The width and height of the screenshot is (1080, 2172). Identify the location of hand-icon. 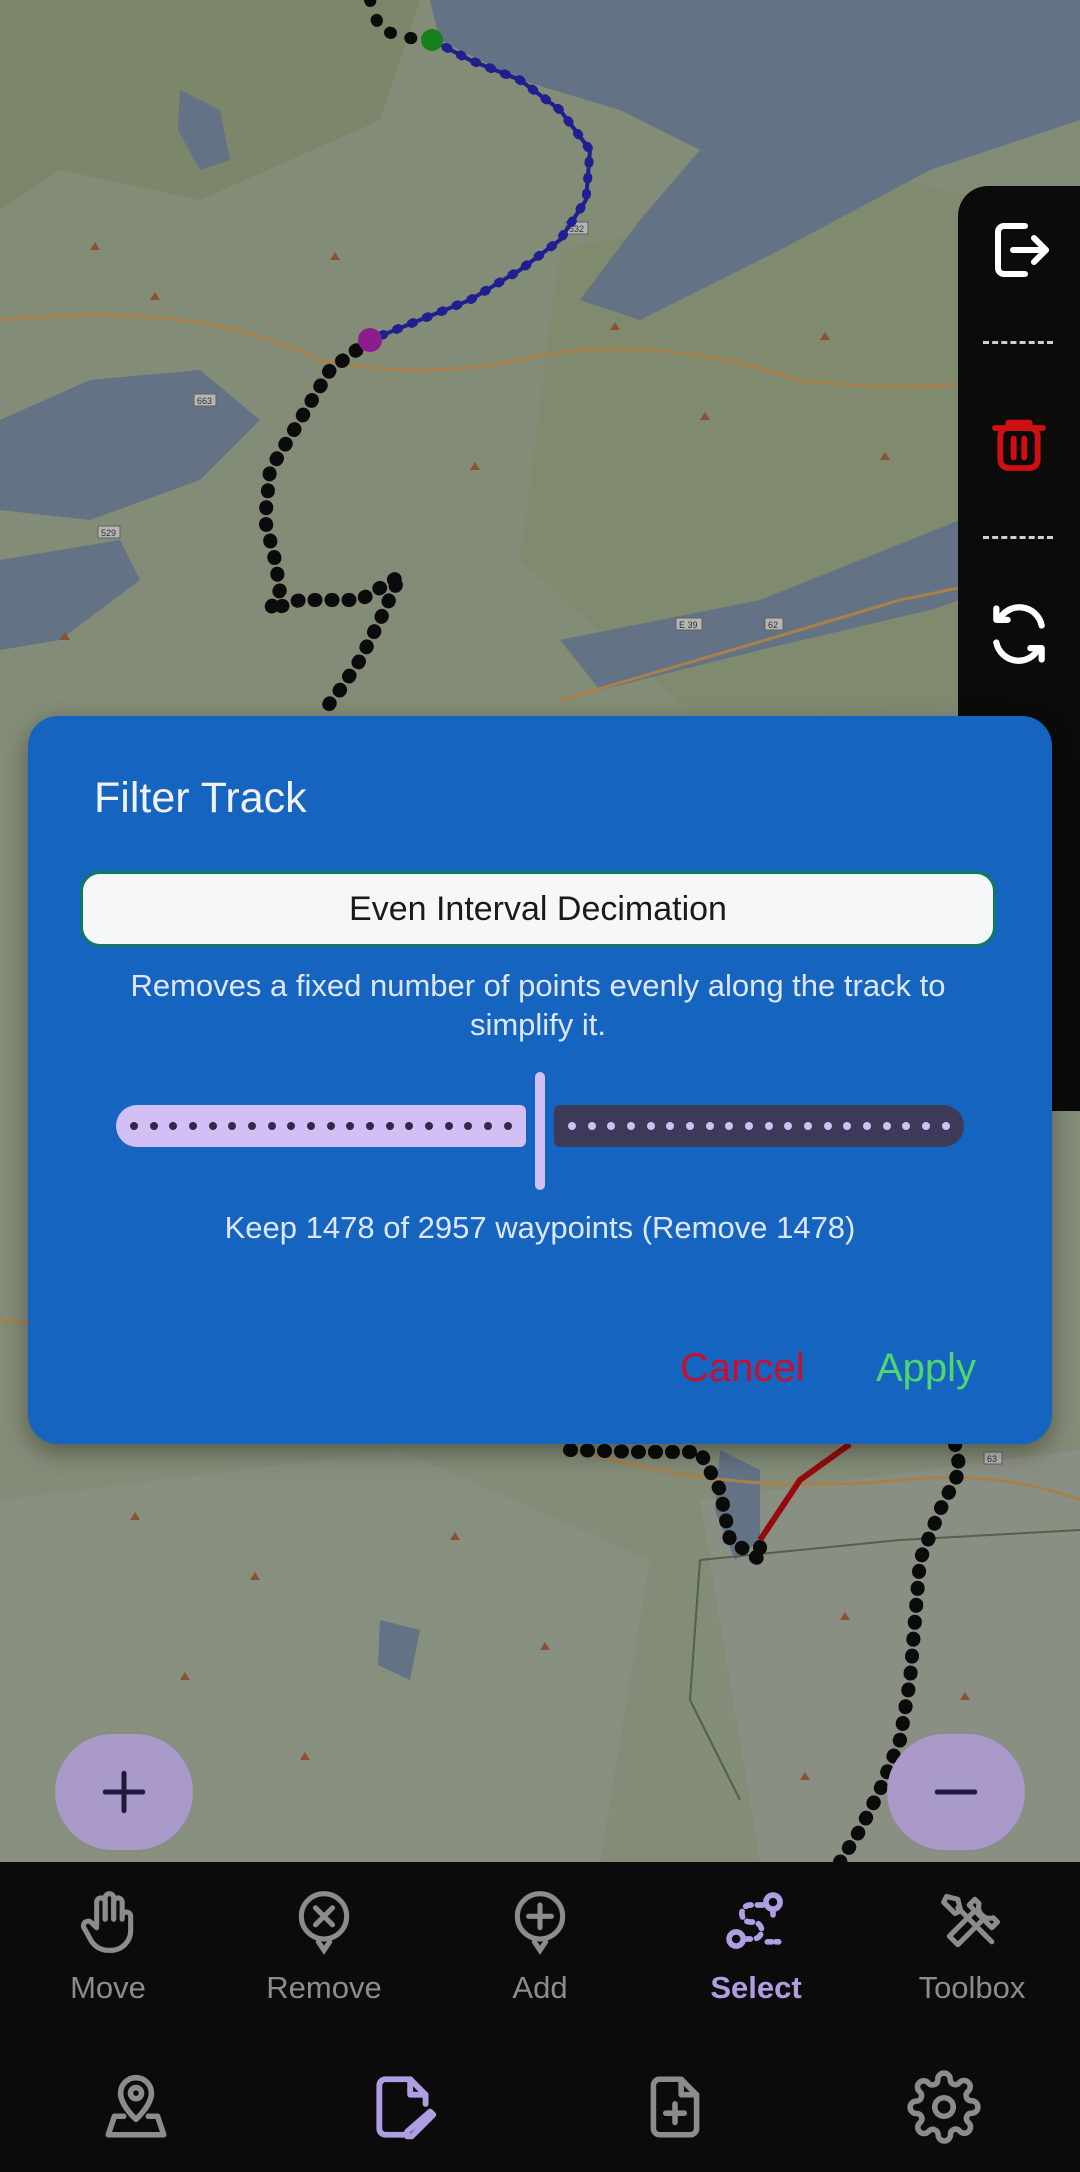
(108, 1922).